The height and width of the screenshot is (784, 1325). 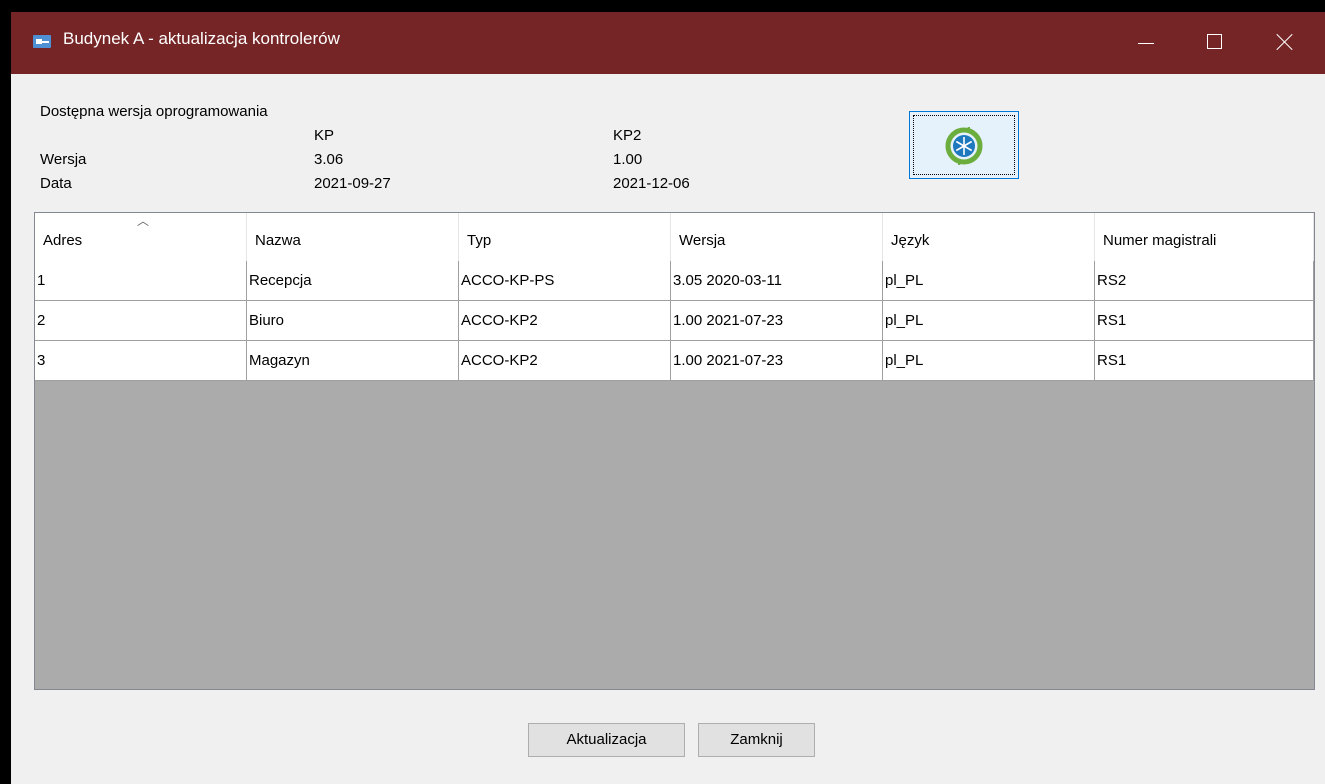 I want to click on column-header-nazwa: Nazwa, so click(x=353, y=237).